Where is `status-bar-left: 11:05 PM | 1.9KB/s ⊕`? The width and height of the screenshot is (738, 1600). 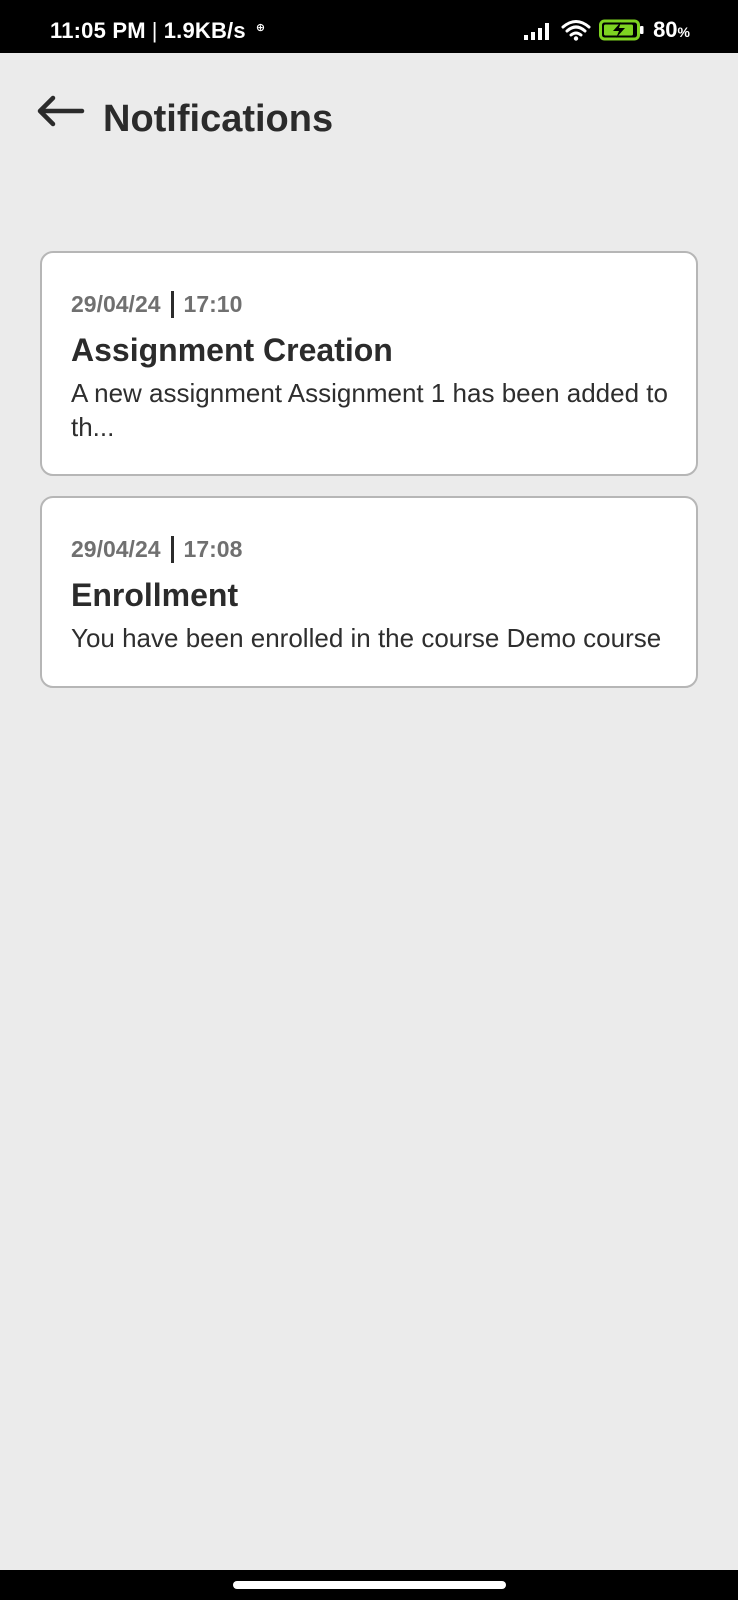 status-bar-left: 11:05 PM | 1.9KB/s ⊕ is located at coordinates (157, 31).